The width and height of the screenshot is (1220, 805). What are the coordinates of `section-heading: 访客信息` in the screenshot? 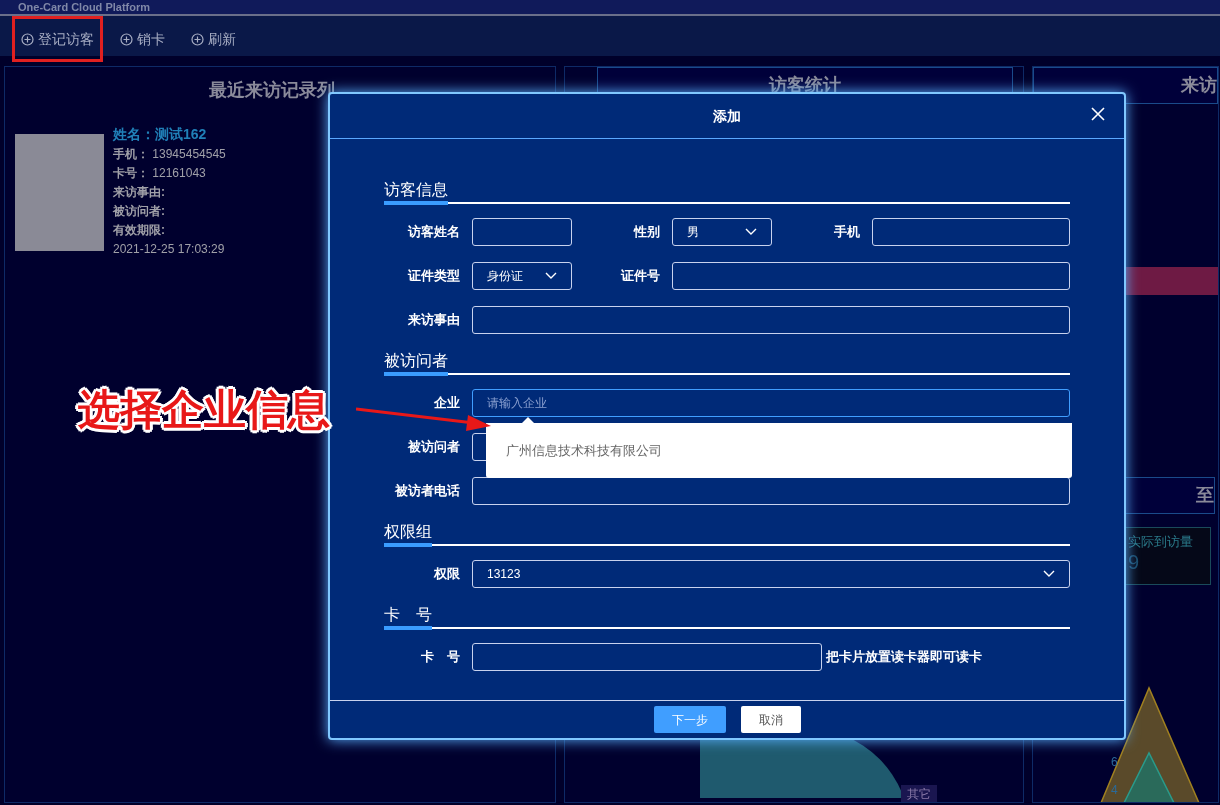 It's located at (416, 192).